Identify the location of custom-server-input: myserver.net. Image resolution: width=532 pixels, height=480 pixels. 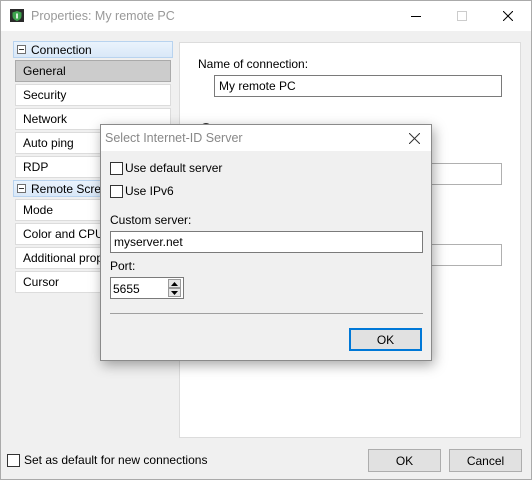
(266, 242).